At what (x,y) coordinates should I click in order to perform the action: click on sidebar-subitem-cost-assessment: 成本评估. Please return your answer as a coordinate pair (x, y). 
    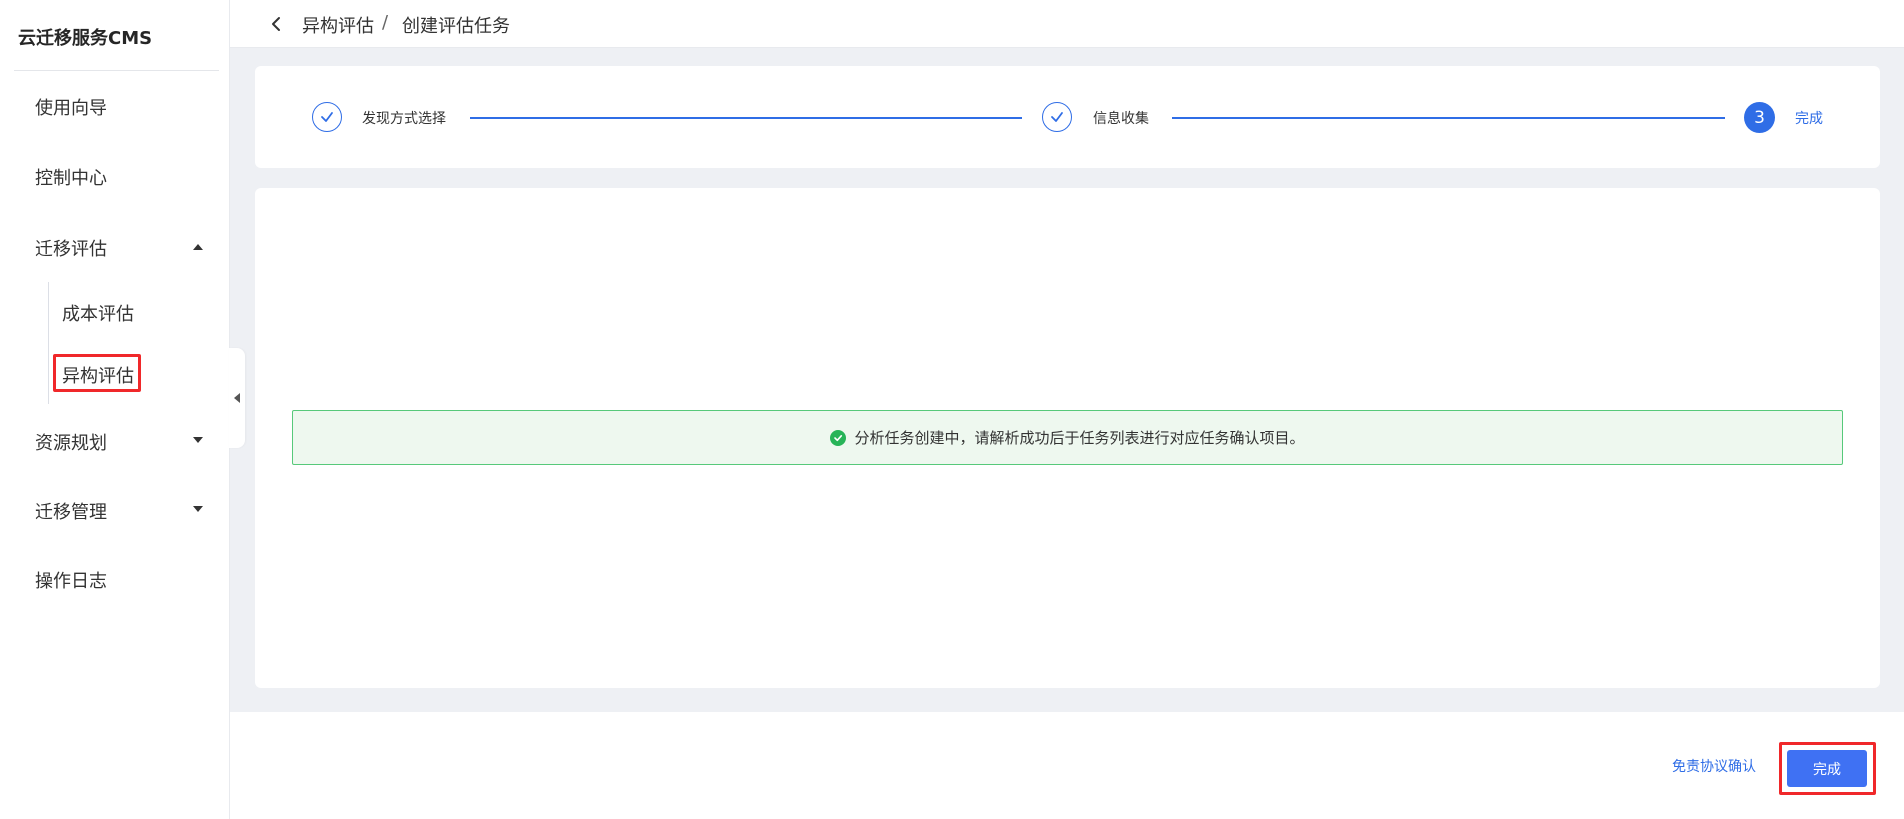
    Looking at the image, I should click on (98, 313).